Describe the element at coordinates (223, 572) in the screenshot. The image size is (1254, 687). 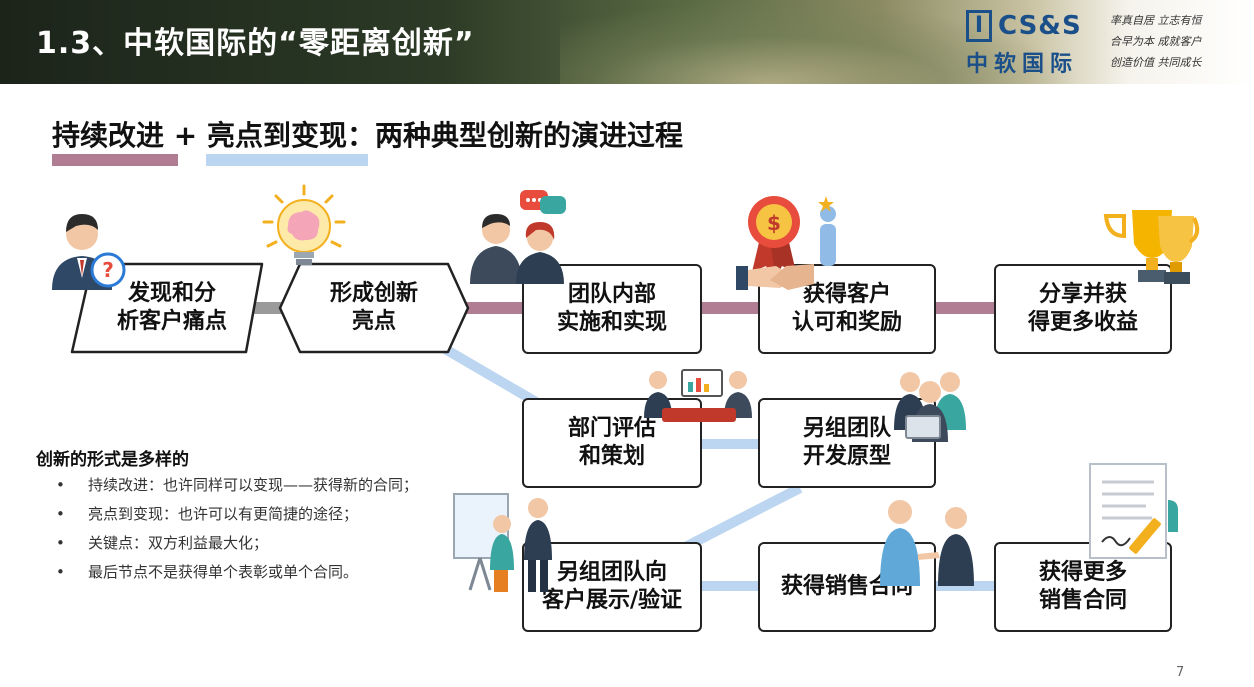
I see `list-item-text: 最后节点不是获得单个表彰或单个合同。` at that location.